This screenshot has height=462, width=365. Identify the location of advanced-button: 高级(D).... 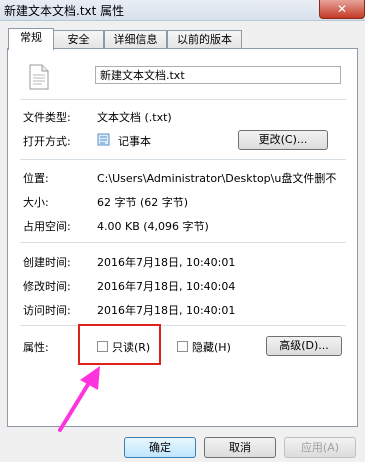
(304, 346).